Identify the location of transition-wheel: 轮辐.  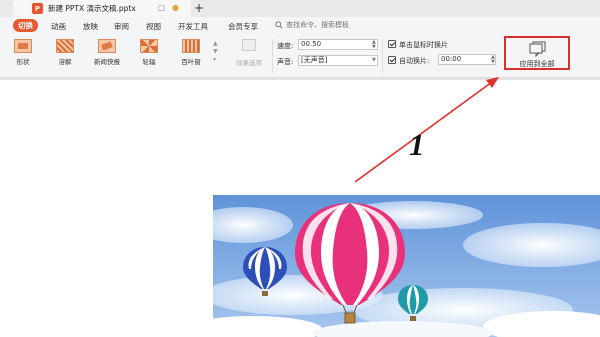
(149, 52).